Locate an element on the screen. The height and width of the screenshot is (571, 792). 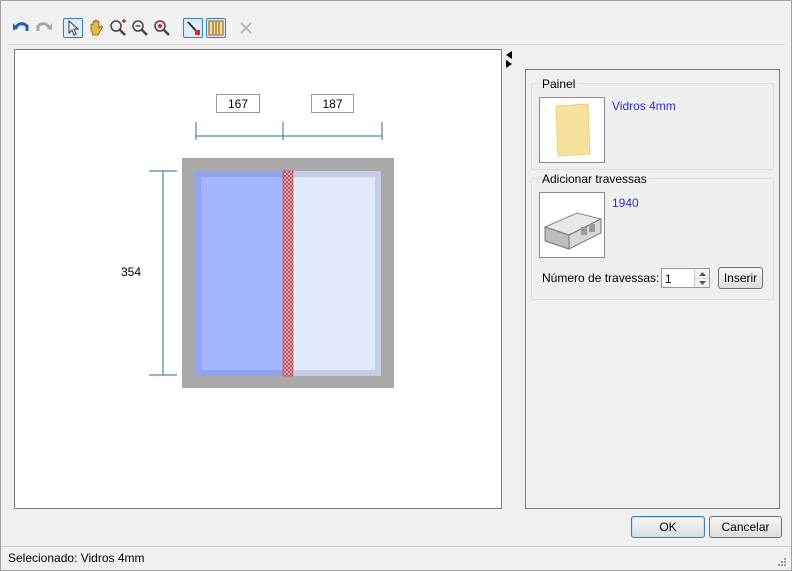
undo-button is located at coordinates (21, 28).